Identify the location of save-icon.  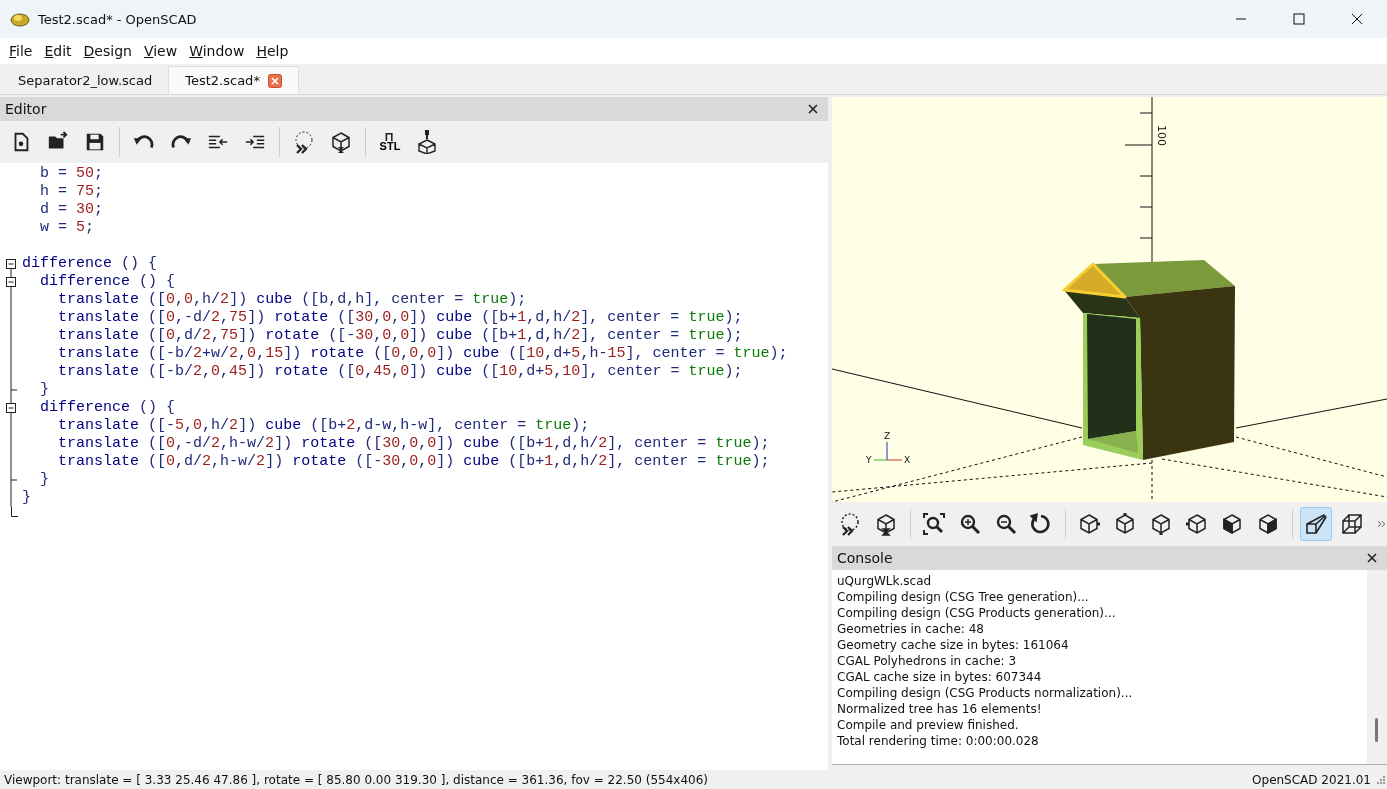
(95, 142).